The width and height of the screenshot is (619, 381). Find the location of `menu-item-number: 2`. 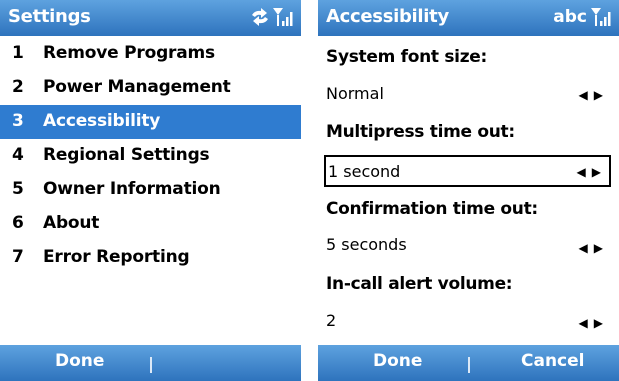

menu-item-number: 2 is located at coordinates (18, 87).